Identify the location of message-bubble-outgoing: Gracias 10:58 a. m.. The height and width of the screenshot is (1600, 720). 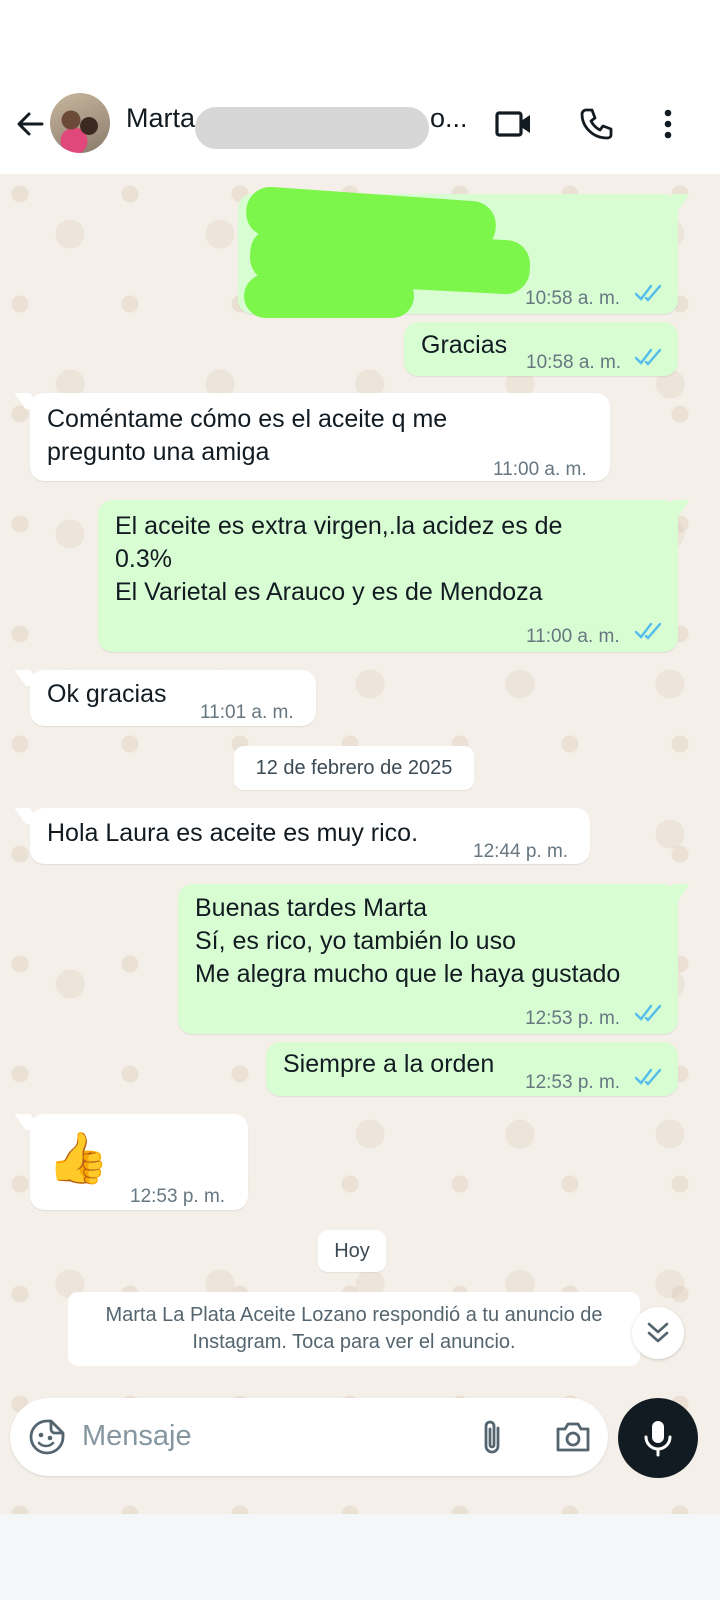
(541, 349).